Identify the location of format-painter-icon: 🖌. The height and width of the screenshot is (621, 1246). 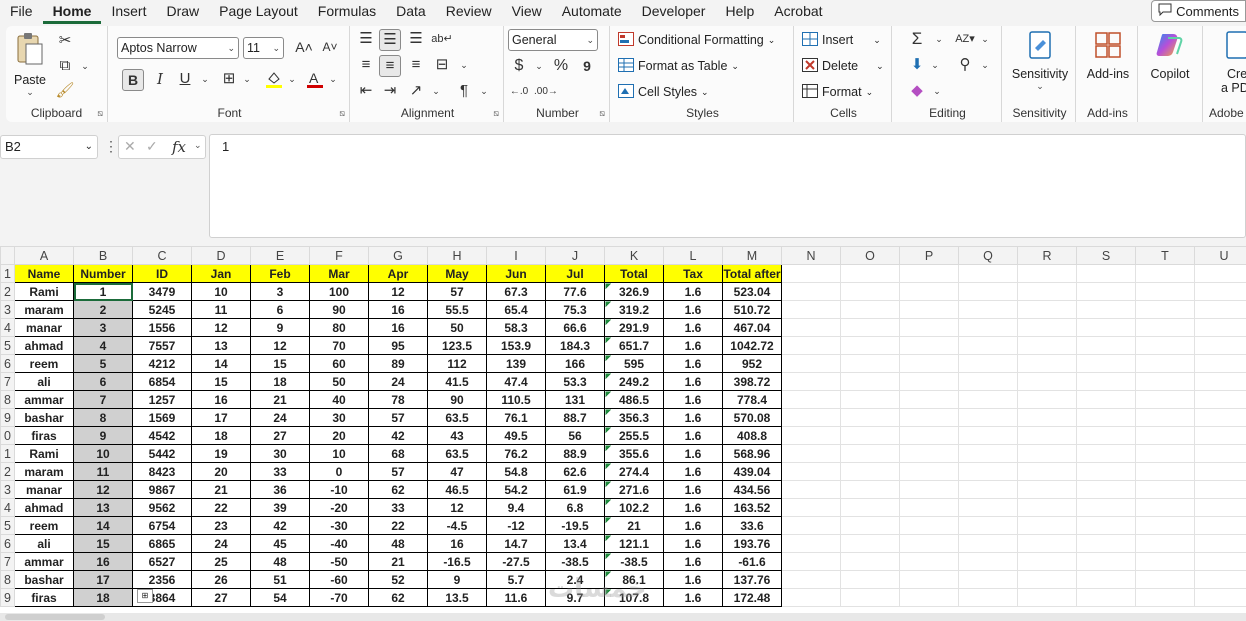
(65, 92).